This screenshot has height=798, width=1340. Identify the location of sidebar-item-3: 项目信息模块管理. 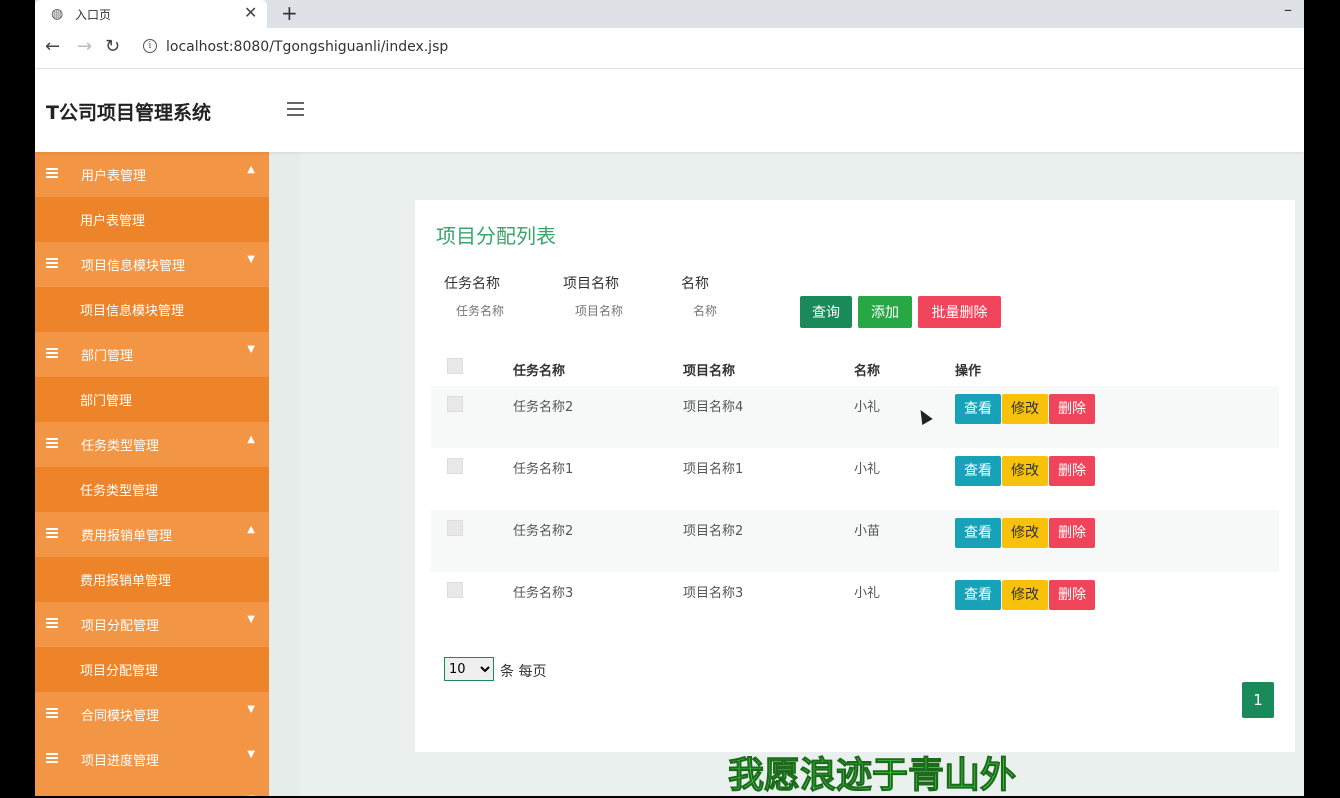
(152, 309).